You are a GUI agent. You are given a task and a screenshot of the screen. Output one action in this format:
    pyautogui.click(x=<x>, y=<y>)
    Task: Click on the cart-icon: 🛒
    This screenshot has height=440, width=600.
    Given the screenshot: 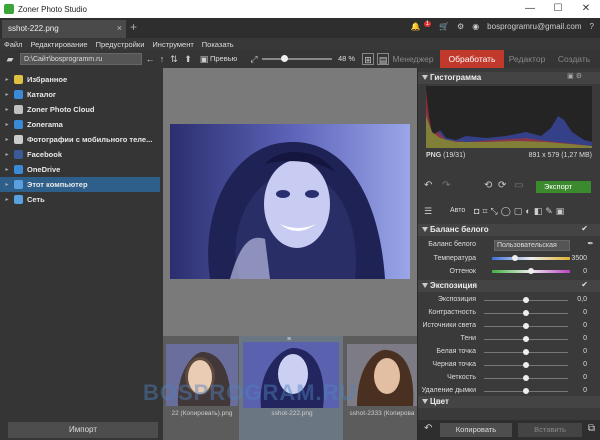 What is the action you would take?
    pyautogui.click(x=444, y=26)
    